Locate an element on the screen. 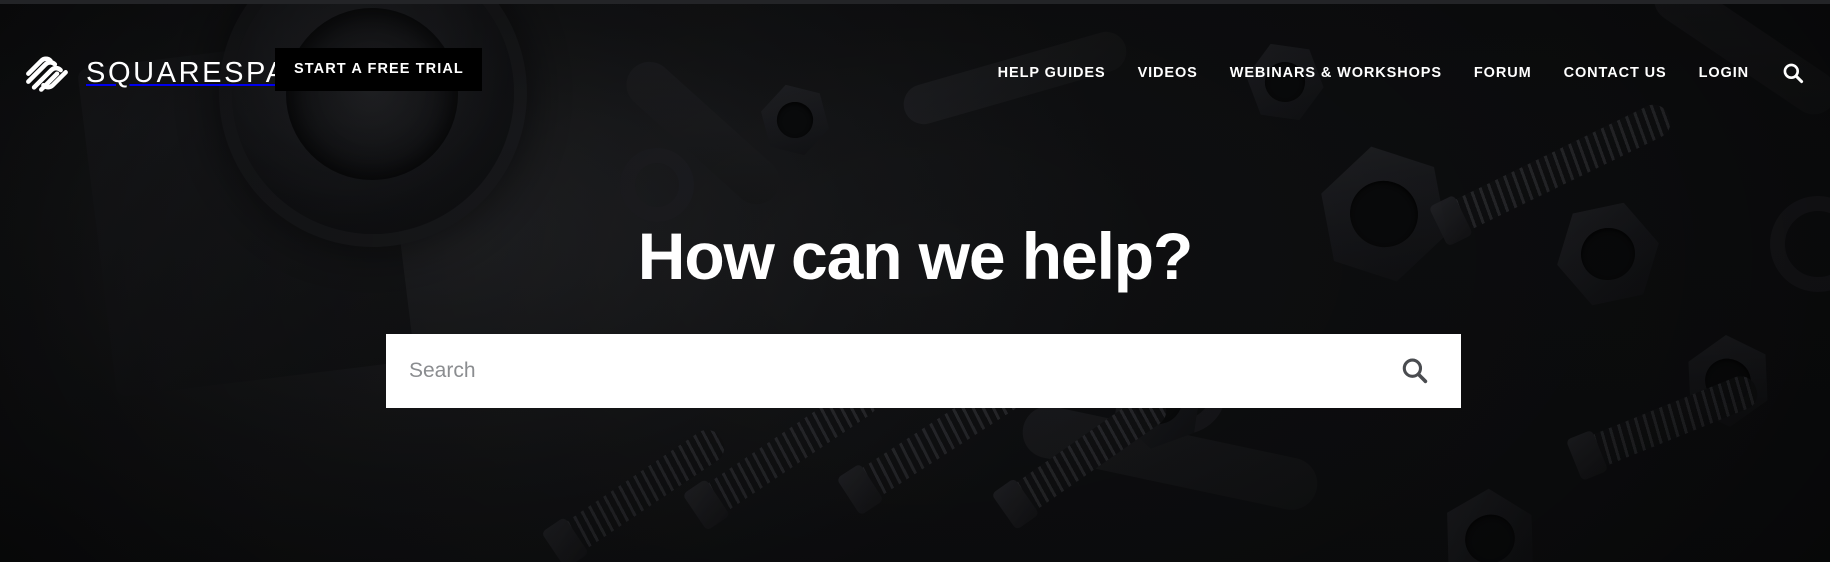 The image size is (1830, 562). nav-item-webinars-workshops: WEBINARS & WORKSHOPS is located at coordinates (1336, 73).